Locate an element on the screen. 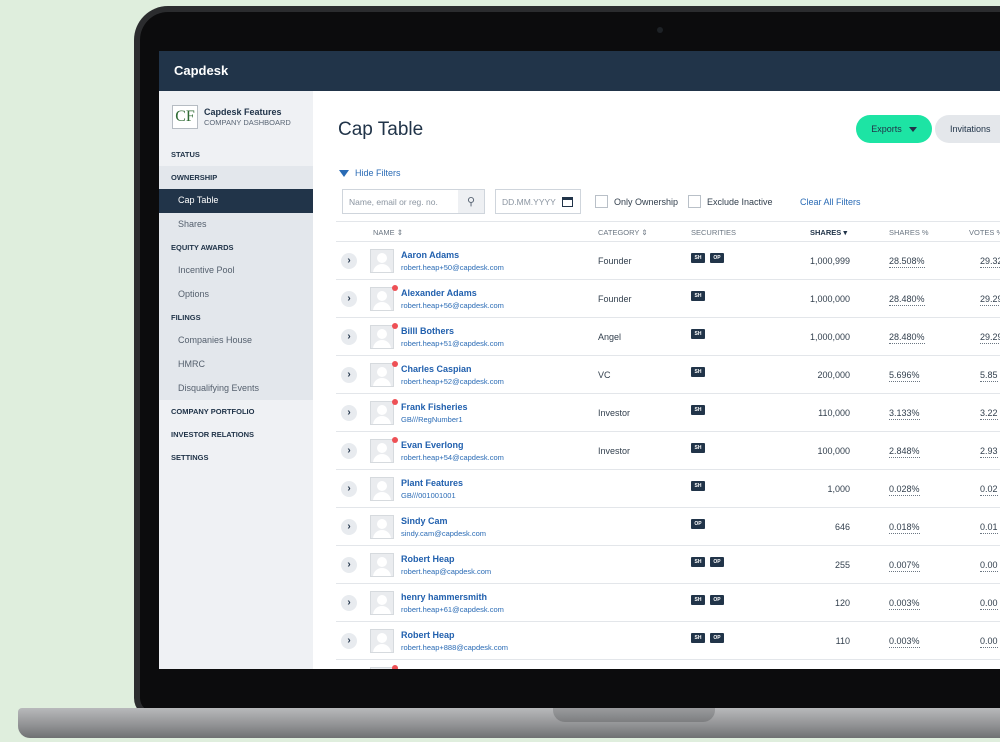  sidebar-item-ownership: OWNERSHIP is located at coordinates (236, 177).